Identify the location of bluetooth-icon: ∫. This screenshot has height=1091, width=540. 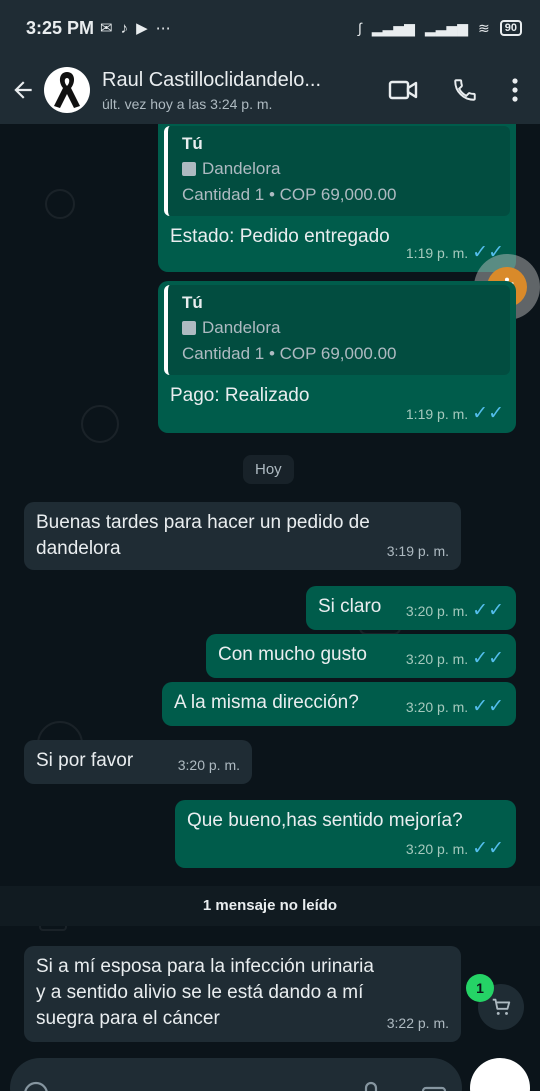
(360, 28).